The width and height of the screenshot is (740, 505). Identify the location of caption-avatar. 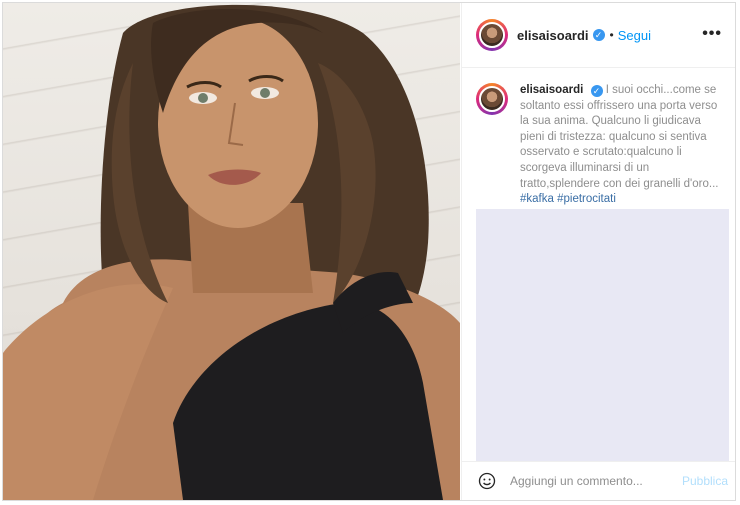
(492, 99).